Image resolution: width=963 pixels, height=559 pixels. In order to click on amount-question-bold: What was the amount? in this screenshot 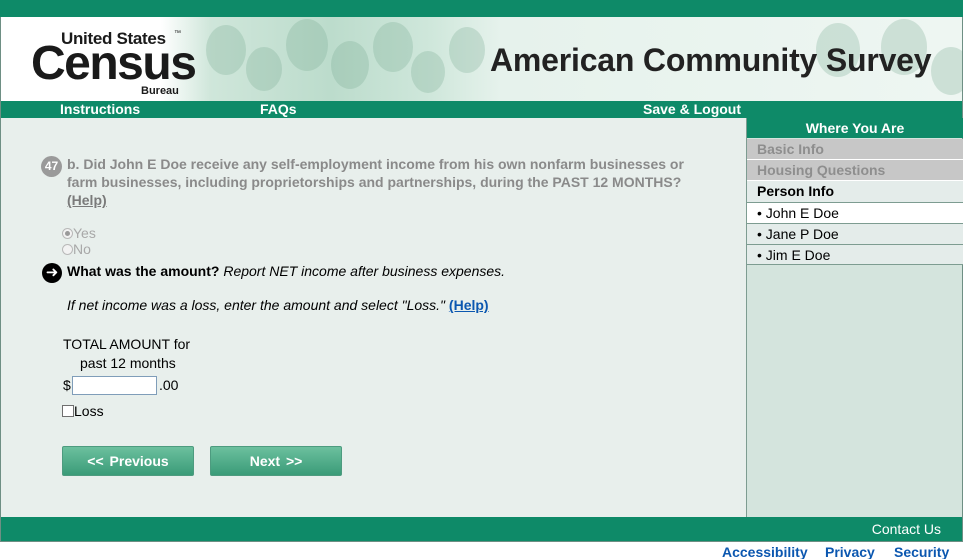, I will do `click(143, 271)`.